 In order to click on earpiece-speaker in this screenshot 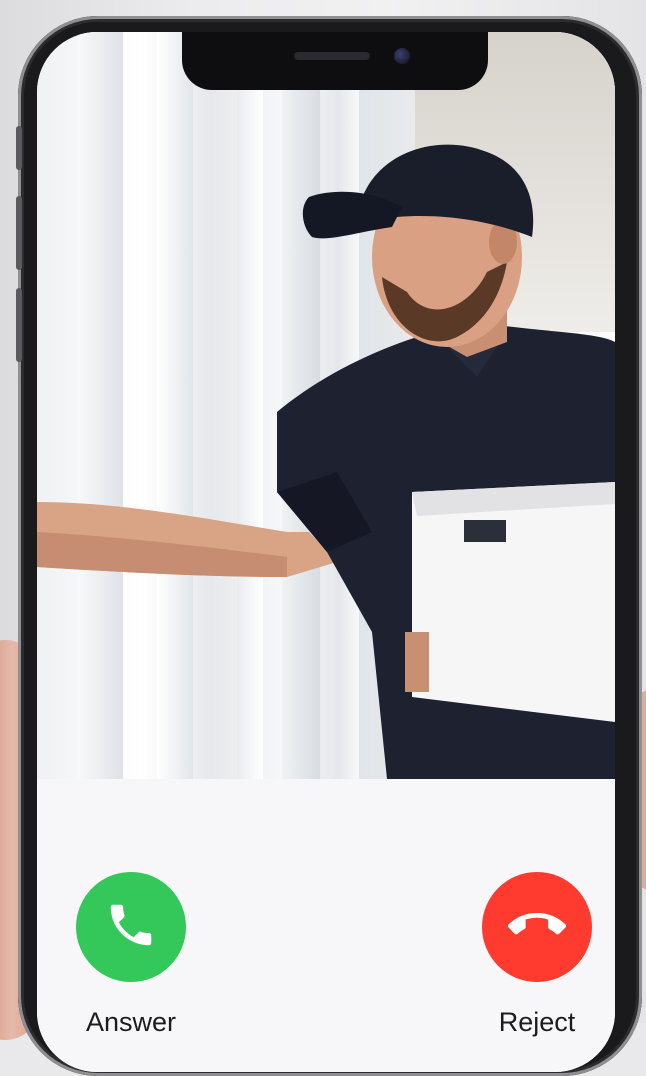, I will do `click(332, 56)`.